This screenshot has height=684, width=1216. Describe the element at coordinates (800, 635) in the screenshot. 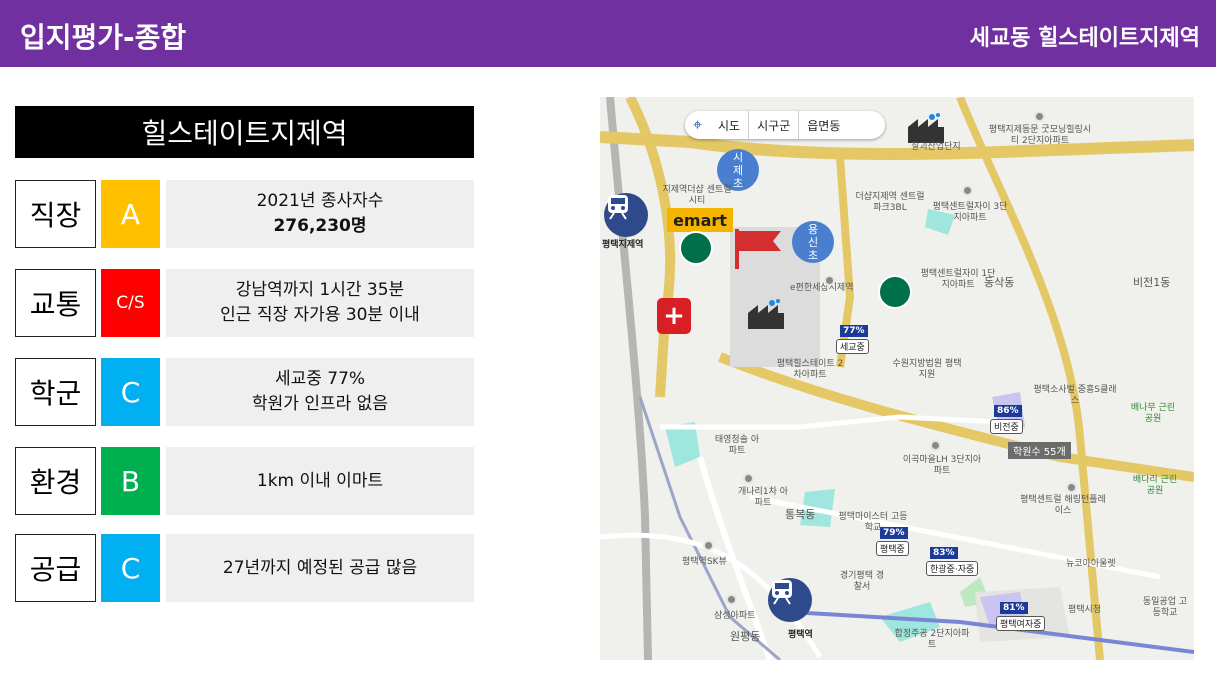

I see `station-label: 평택역` at that location.